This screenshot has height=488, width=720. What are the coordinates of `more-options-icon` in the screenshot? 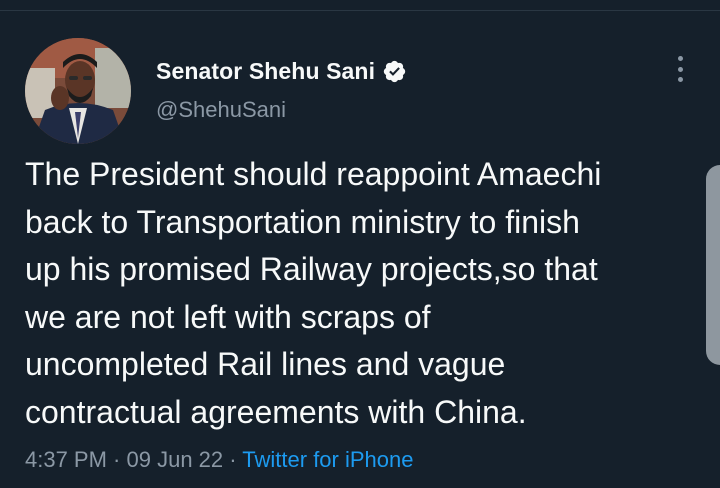 It's located at (680, 69).